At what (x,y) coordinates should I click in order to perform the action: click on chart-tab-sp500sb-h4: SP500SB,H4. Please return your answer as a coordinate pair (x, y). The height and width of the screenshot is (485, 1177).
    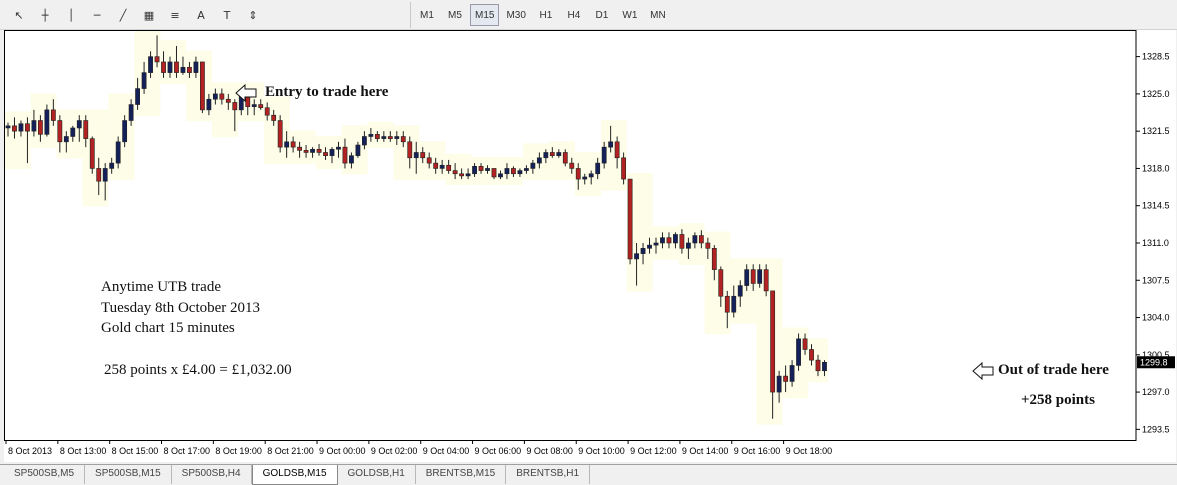
    Looking at the image, I should click on (212, 474).